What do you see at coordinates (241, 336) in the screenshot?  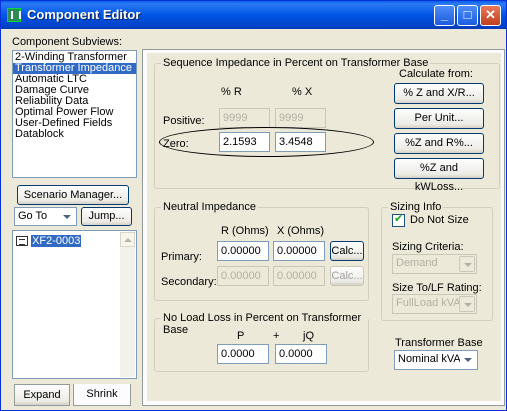 I see `p-label: P` at bounding box center [241, 336].